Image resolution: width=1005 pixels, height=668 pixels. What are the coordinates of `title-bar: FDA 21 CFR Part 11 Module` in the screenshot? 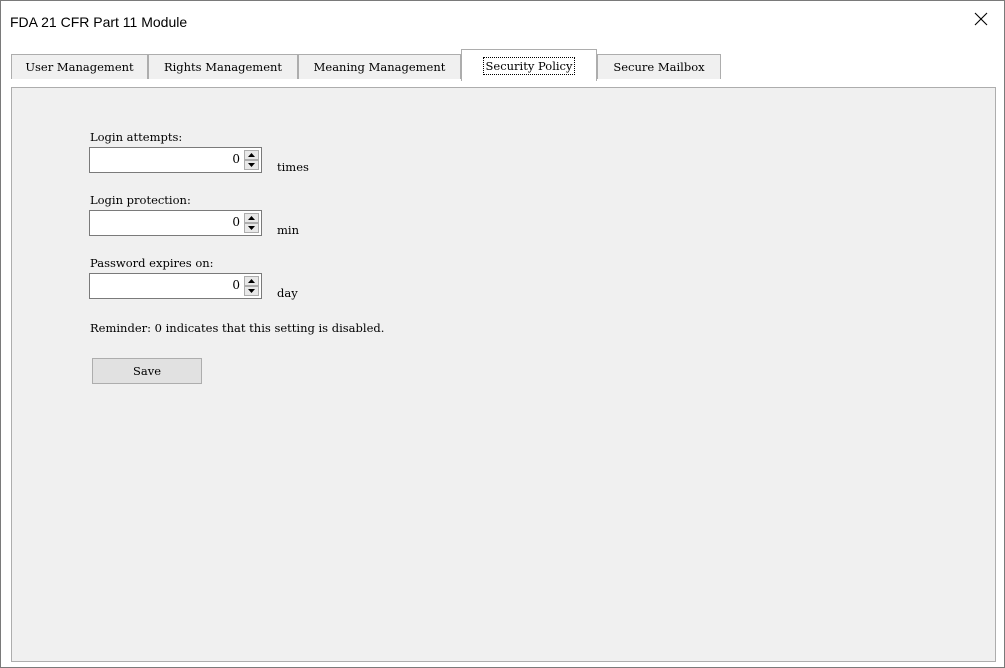 It's located at (502, 21).